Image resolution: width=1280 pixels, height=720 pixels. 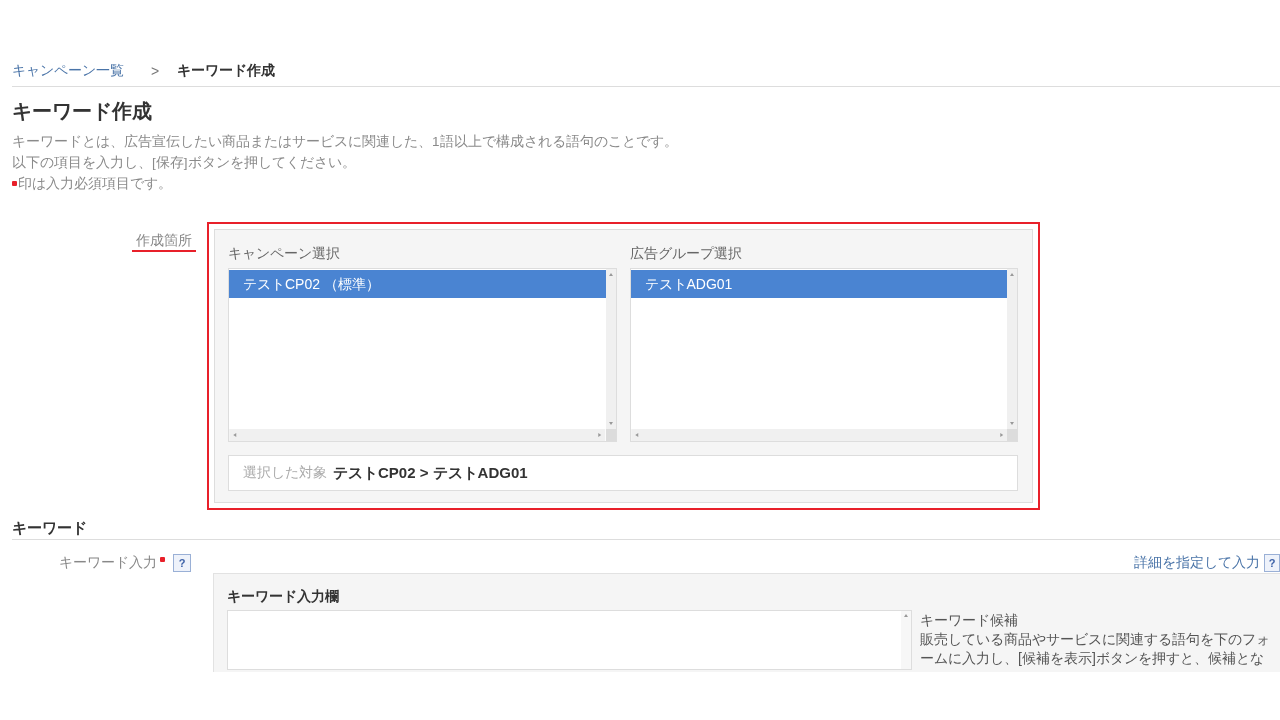 What do you see at coordinates (417, 284) in the screenshot?
I see `list-item: テストCP02 （標準）` at bounding box center [417, 284].